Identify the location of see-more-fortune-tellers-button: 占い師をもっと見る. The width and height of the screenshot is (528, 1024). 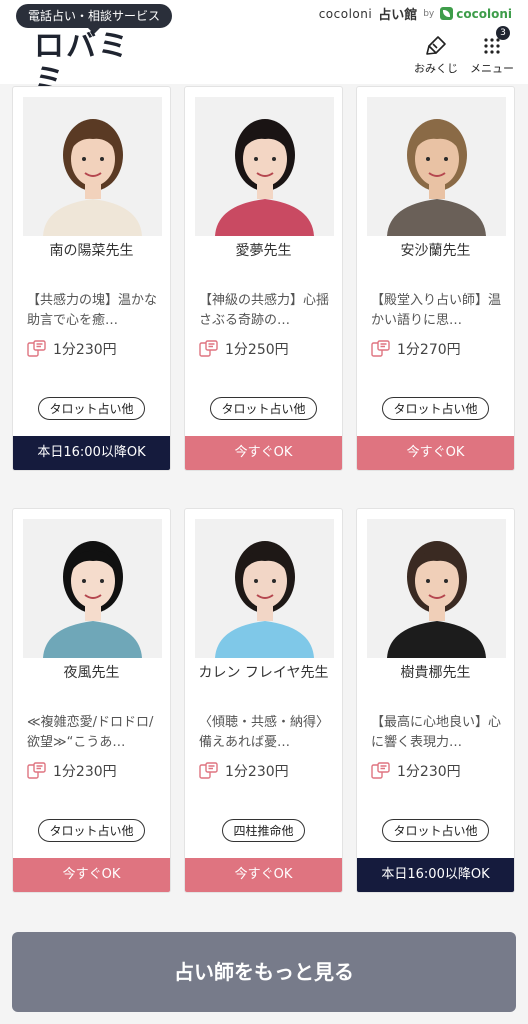
(264, 972).